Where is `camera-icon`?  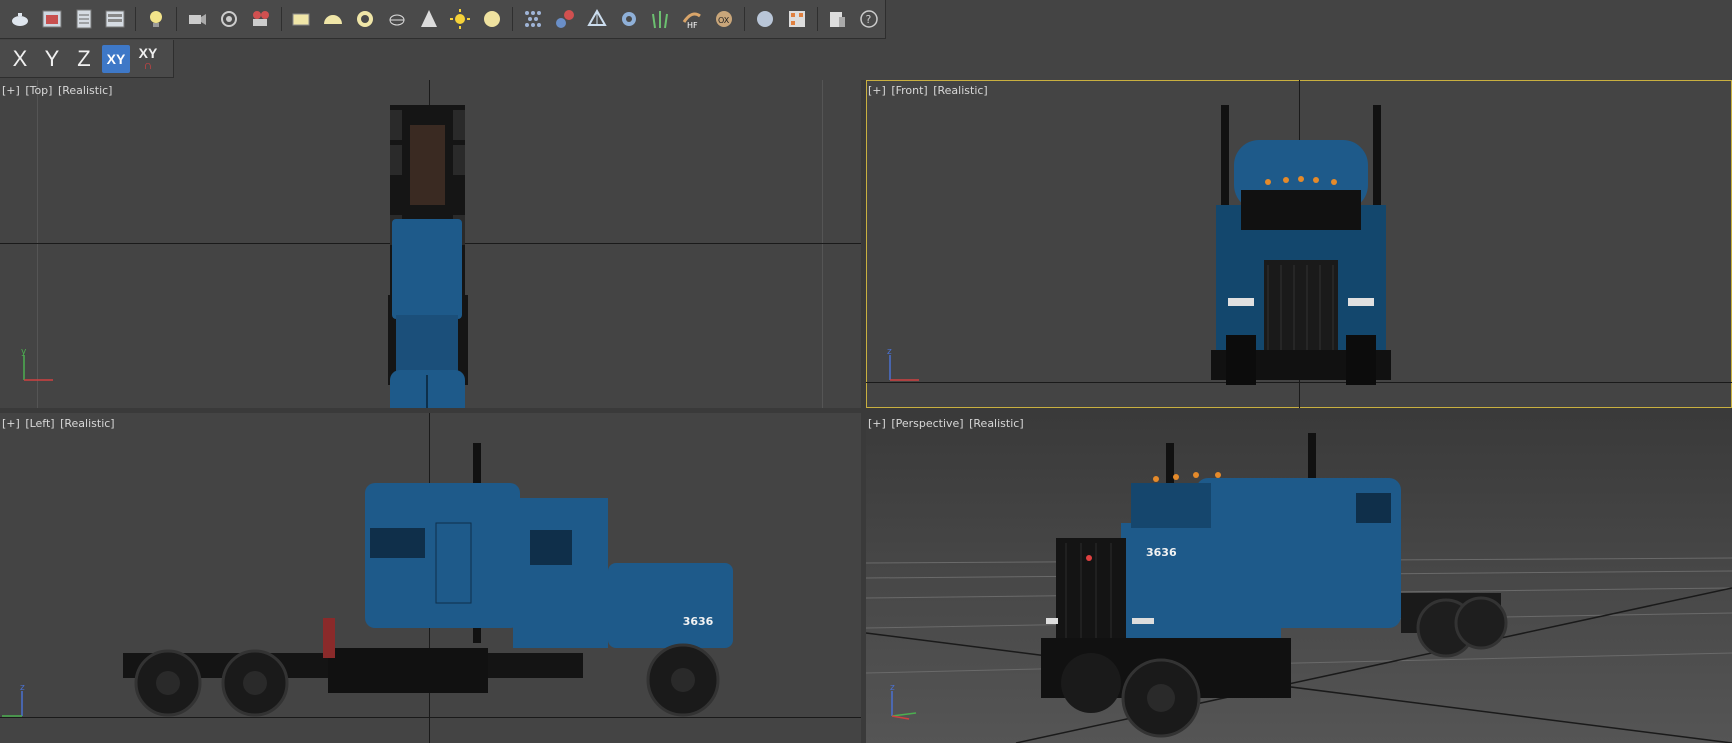 camera-icon is located at coordinates (197, 19).